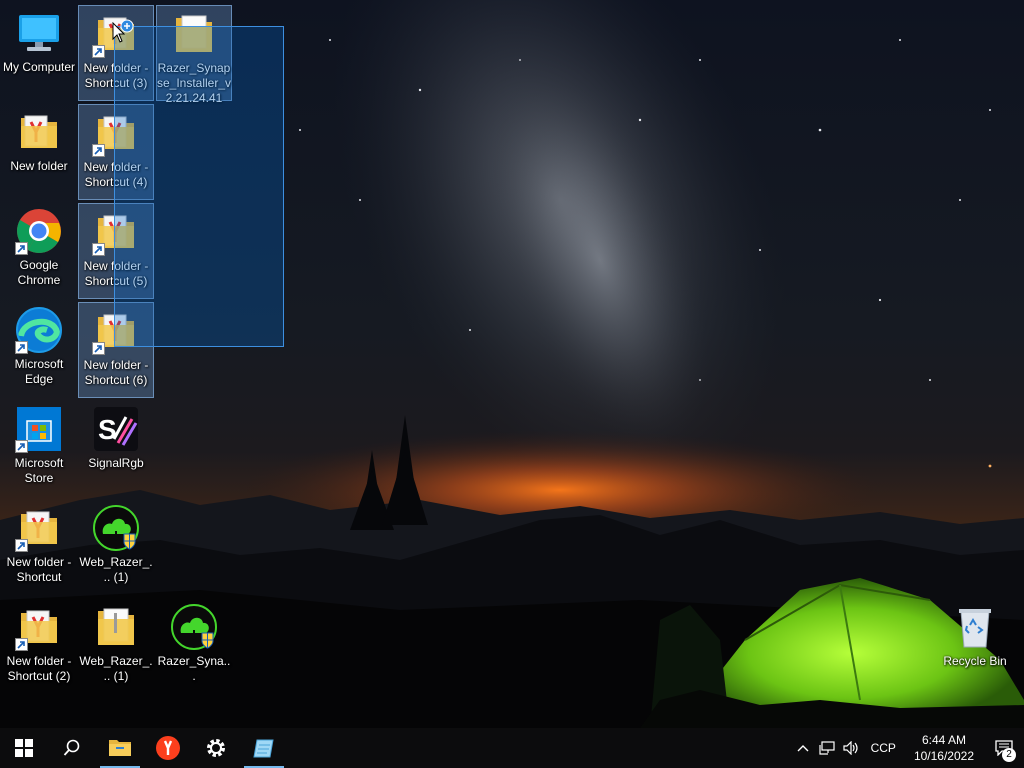 Image resolution: width=1024 pixels, height=768 pixels. Describe the element at coordinates (39, 668) in the screenshot. I see `desktop-icon-label: New folder - Shortcut (2)` at that location.